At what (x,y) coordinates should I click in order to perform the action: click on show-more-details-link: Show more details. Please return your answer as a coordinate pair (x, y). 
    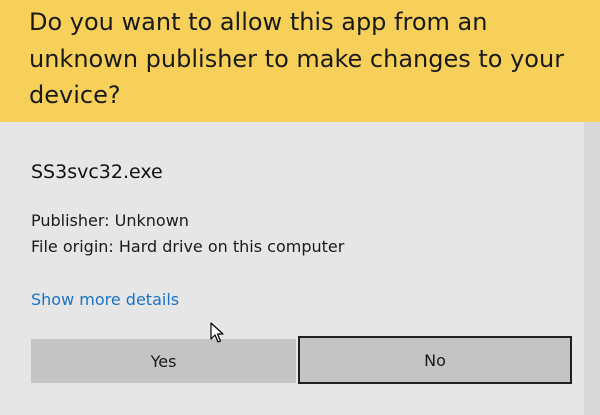
    Looking at the image, I should click on (105, 299).